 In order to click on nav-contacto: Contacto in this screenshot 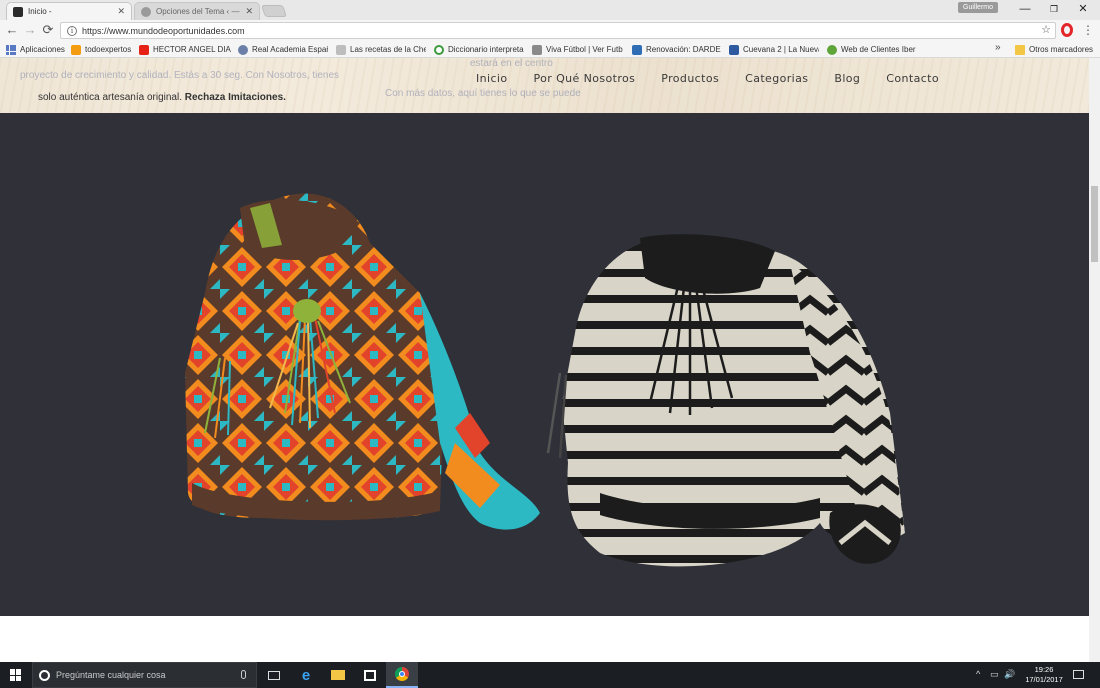, I will do `click(912, 78)`.